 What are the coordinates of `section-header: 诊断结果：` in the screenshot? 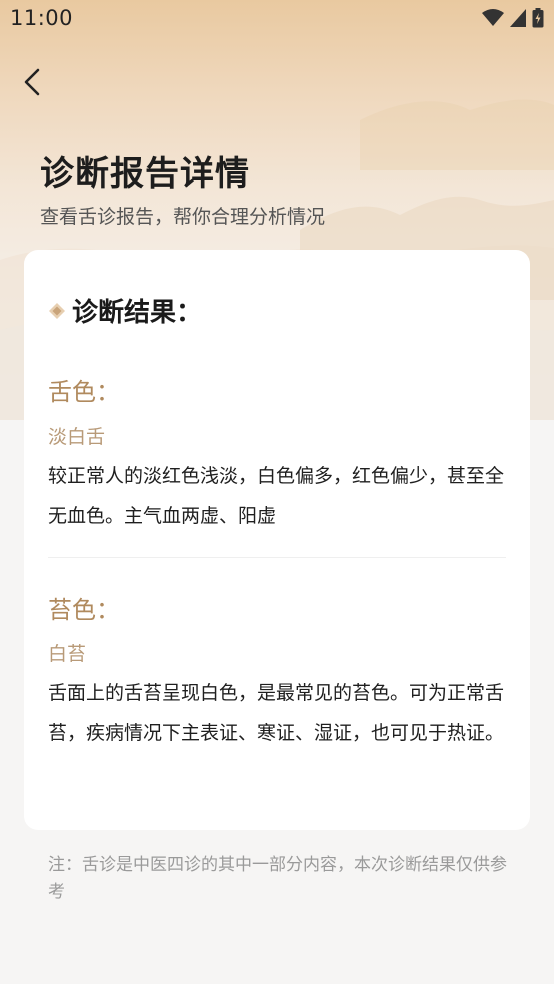 It's located at (125, 310).